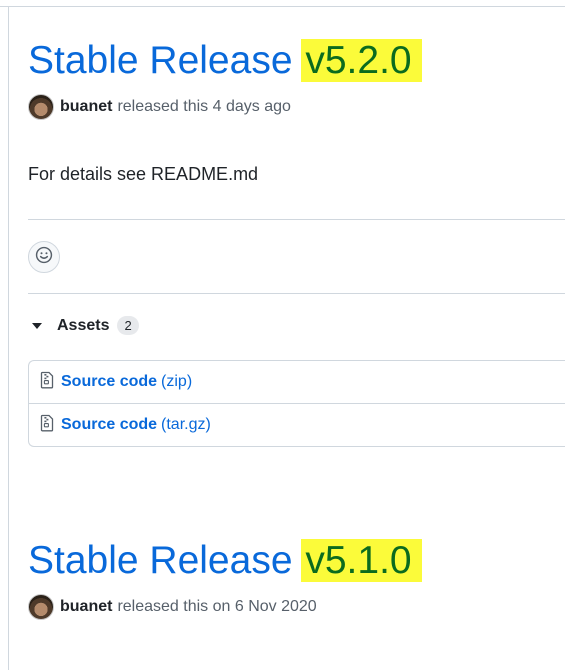 Image resolution: width=565 pixels, height=670 pixels. What do you see at coordinates (297, 424) in the screenshot?
I see `asset-row: Source code (tar.gz)` at bounding box center [297, 424].